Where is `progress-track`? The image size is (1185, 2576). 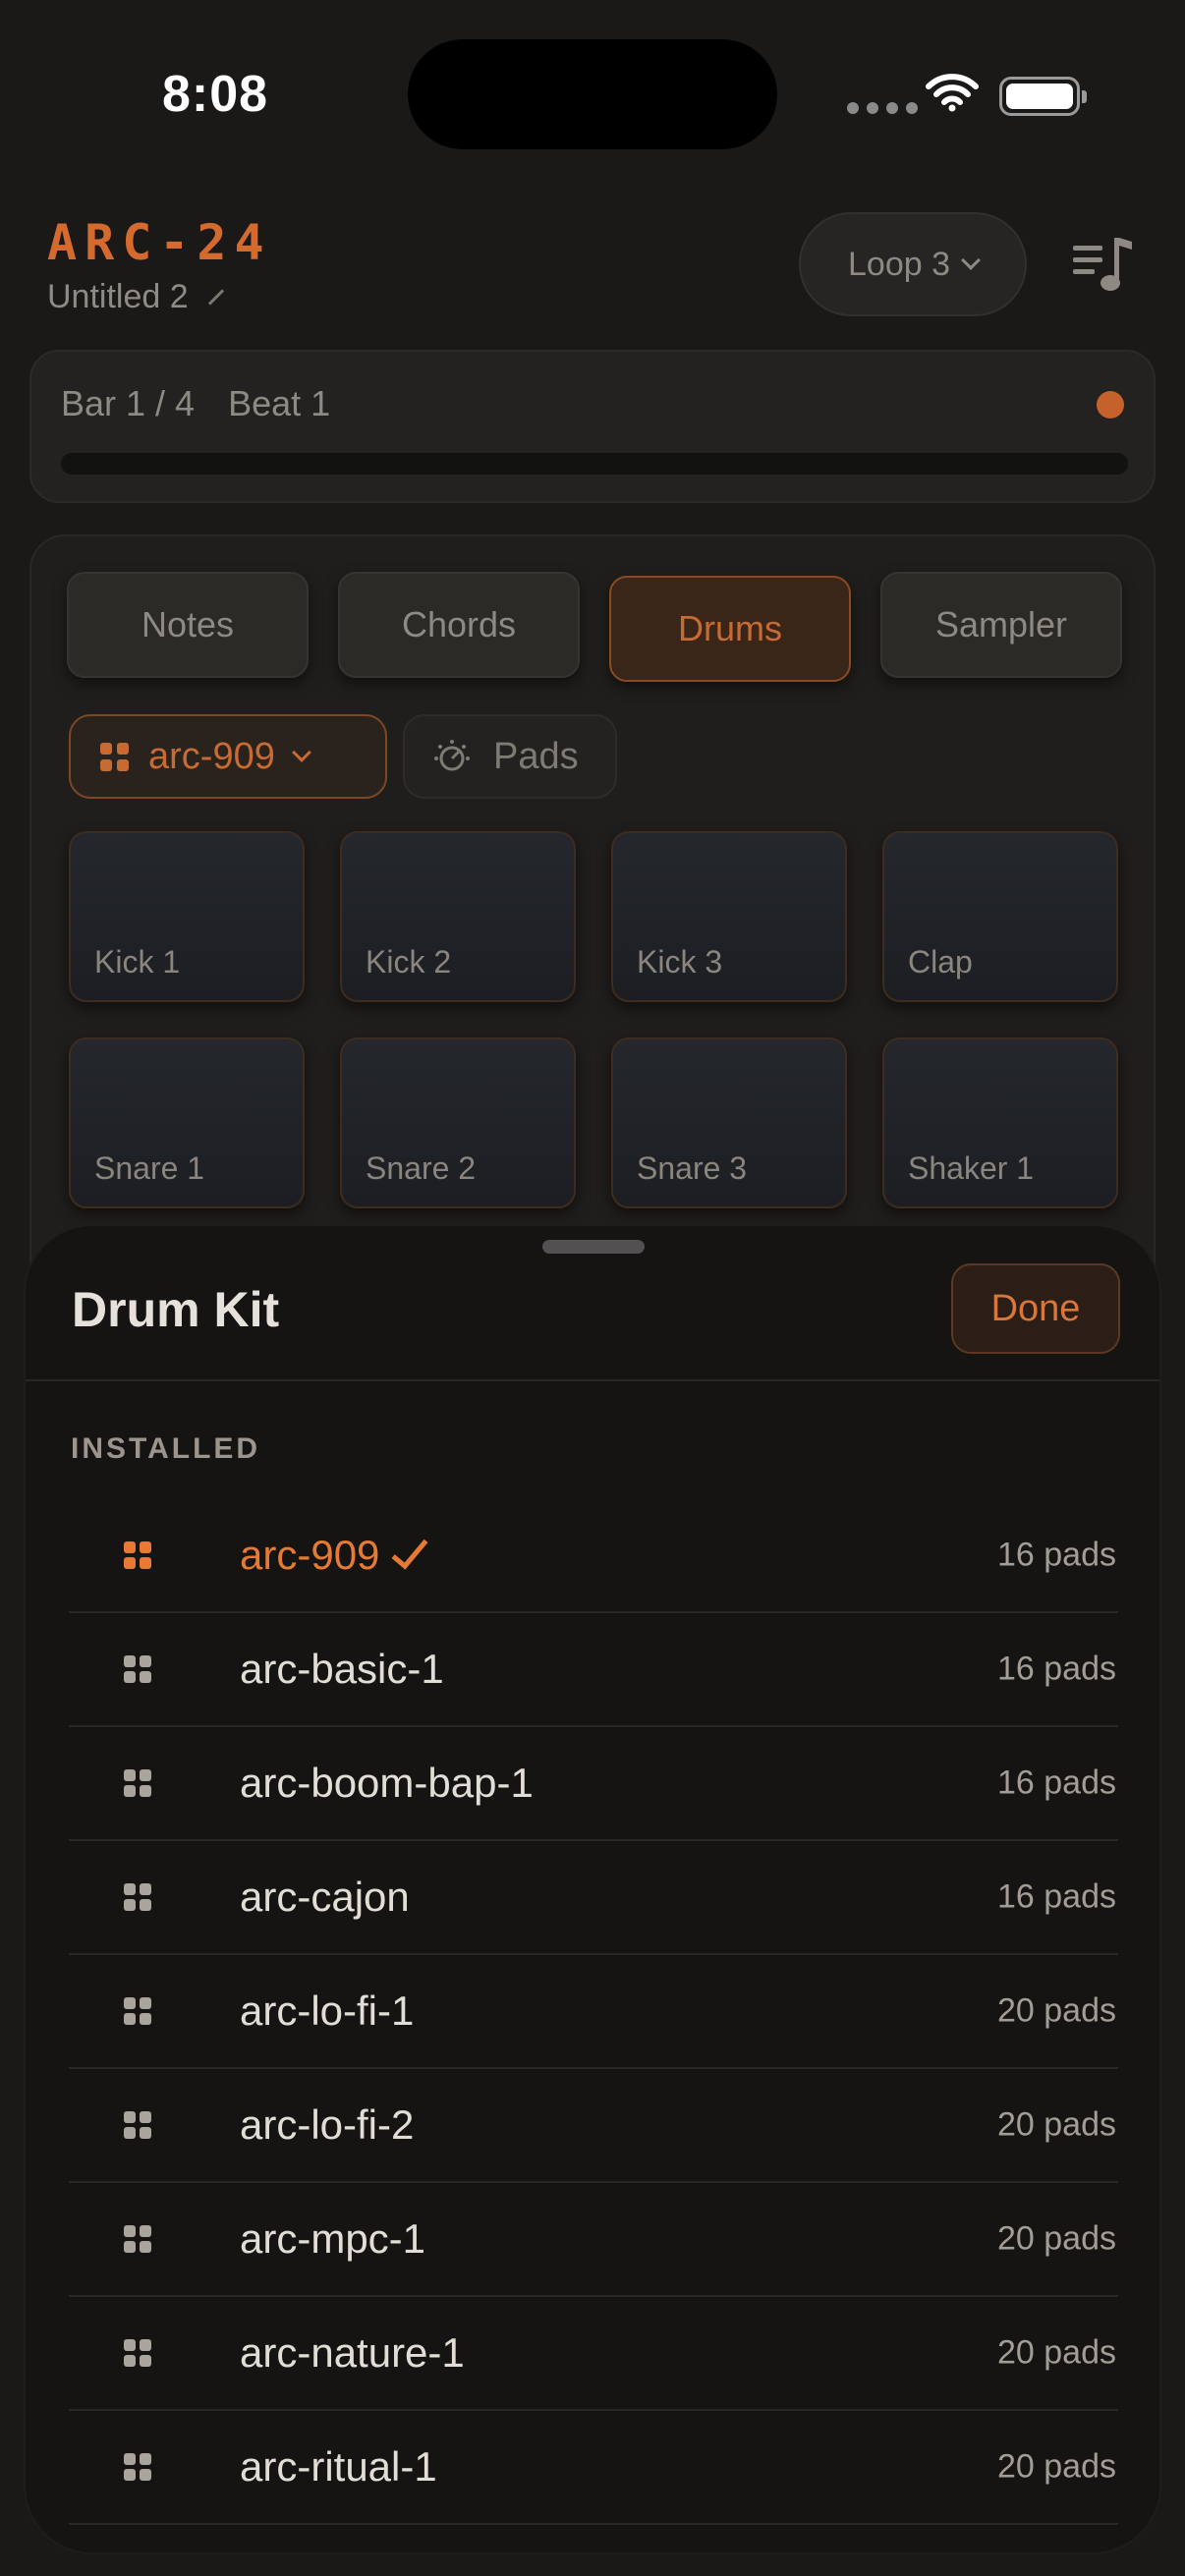 progress-track is located at coordinates (594, 464).